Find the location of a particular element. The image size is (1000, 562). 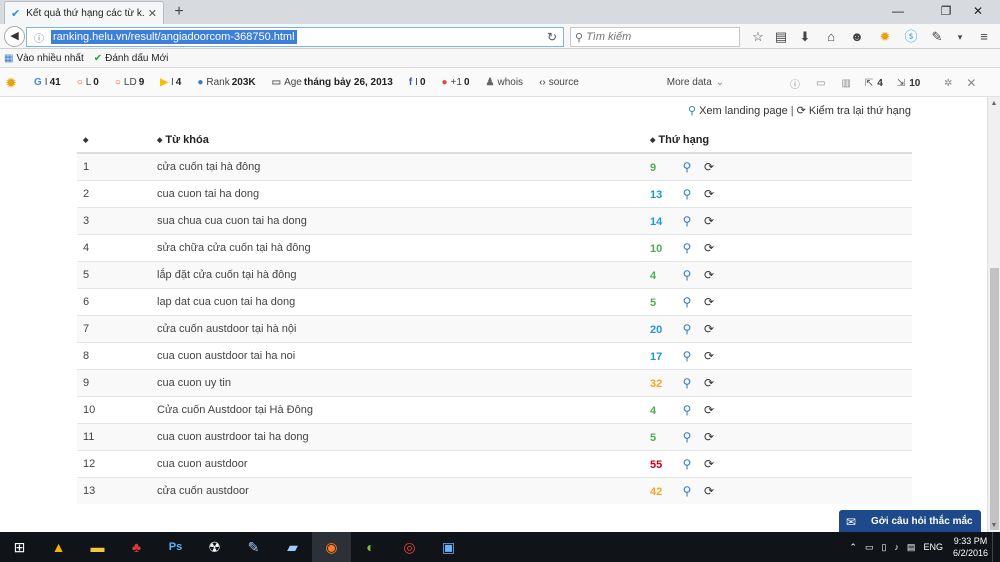

tray-expand-icon: ⌃ is located at coordinates (853, 547).